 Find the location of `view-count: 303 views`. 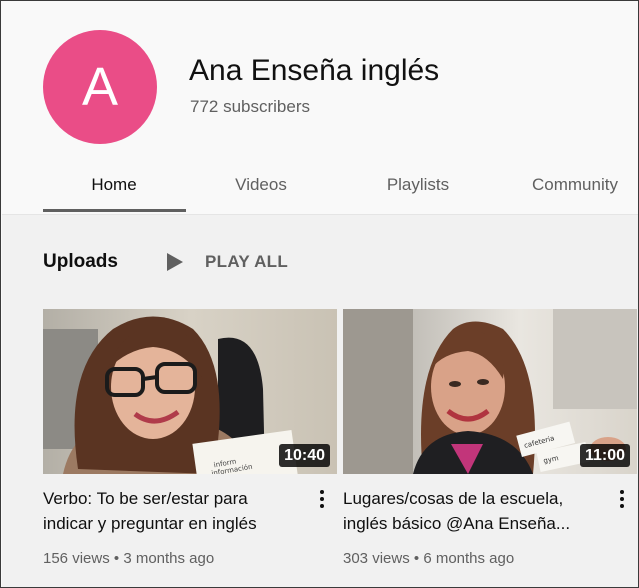

view-count: 303 views is located at coordinates (376, 558).